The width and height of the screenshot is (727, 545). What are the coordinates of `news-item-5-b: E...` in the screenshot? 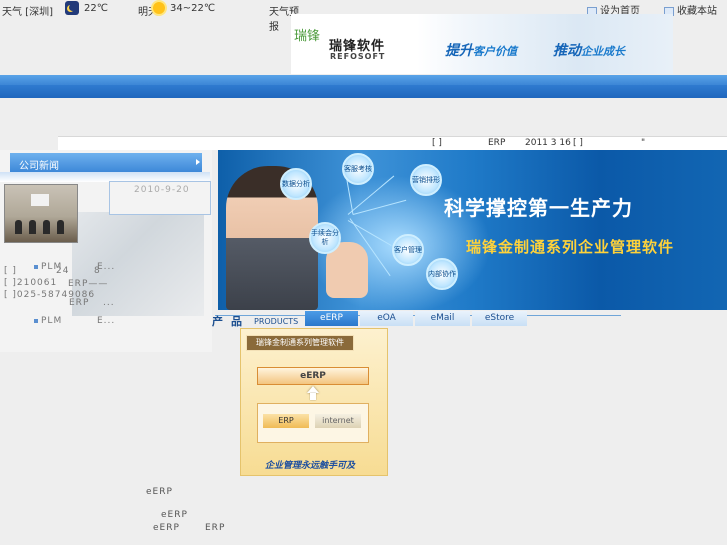 It's located at (106, 321).